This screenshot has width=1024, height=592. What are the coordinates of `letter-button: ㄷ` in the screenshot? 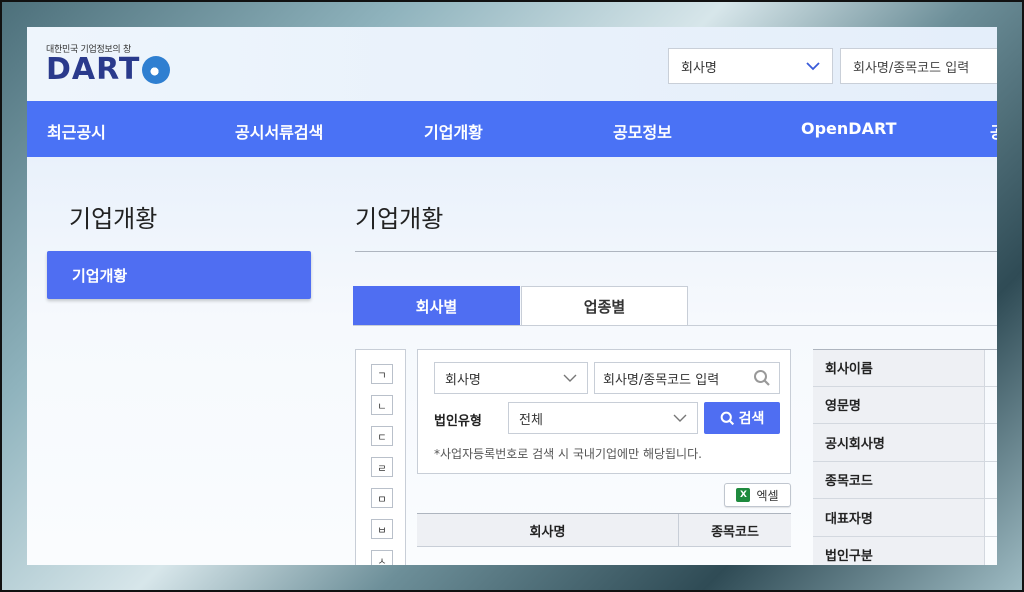 It's located at (382, 436).